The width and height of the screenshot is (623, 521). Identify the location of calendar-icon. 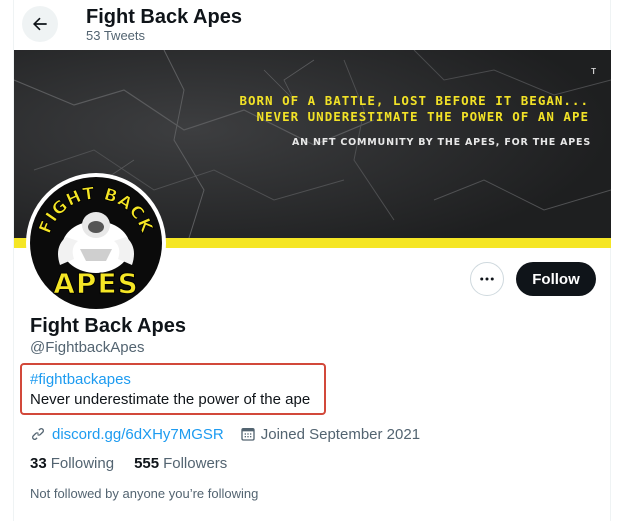
(248, 434).